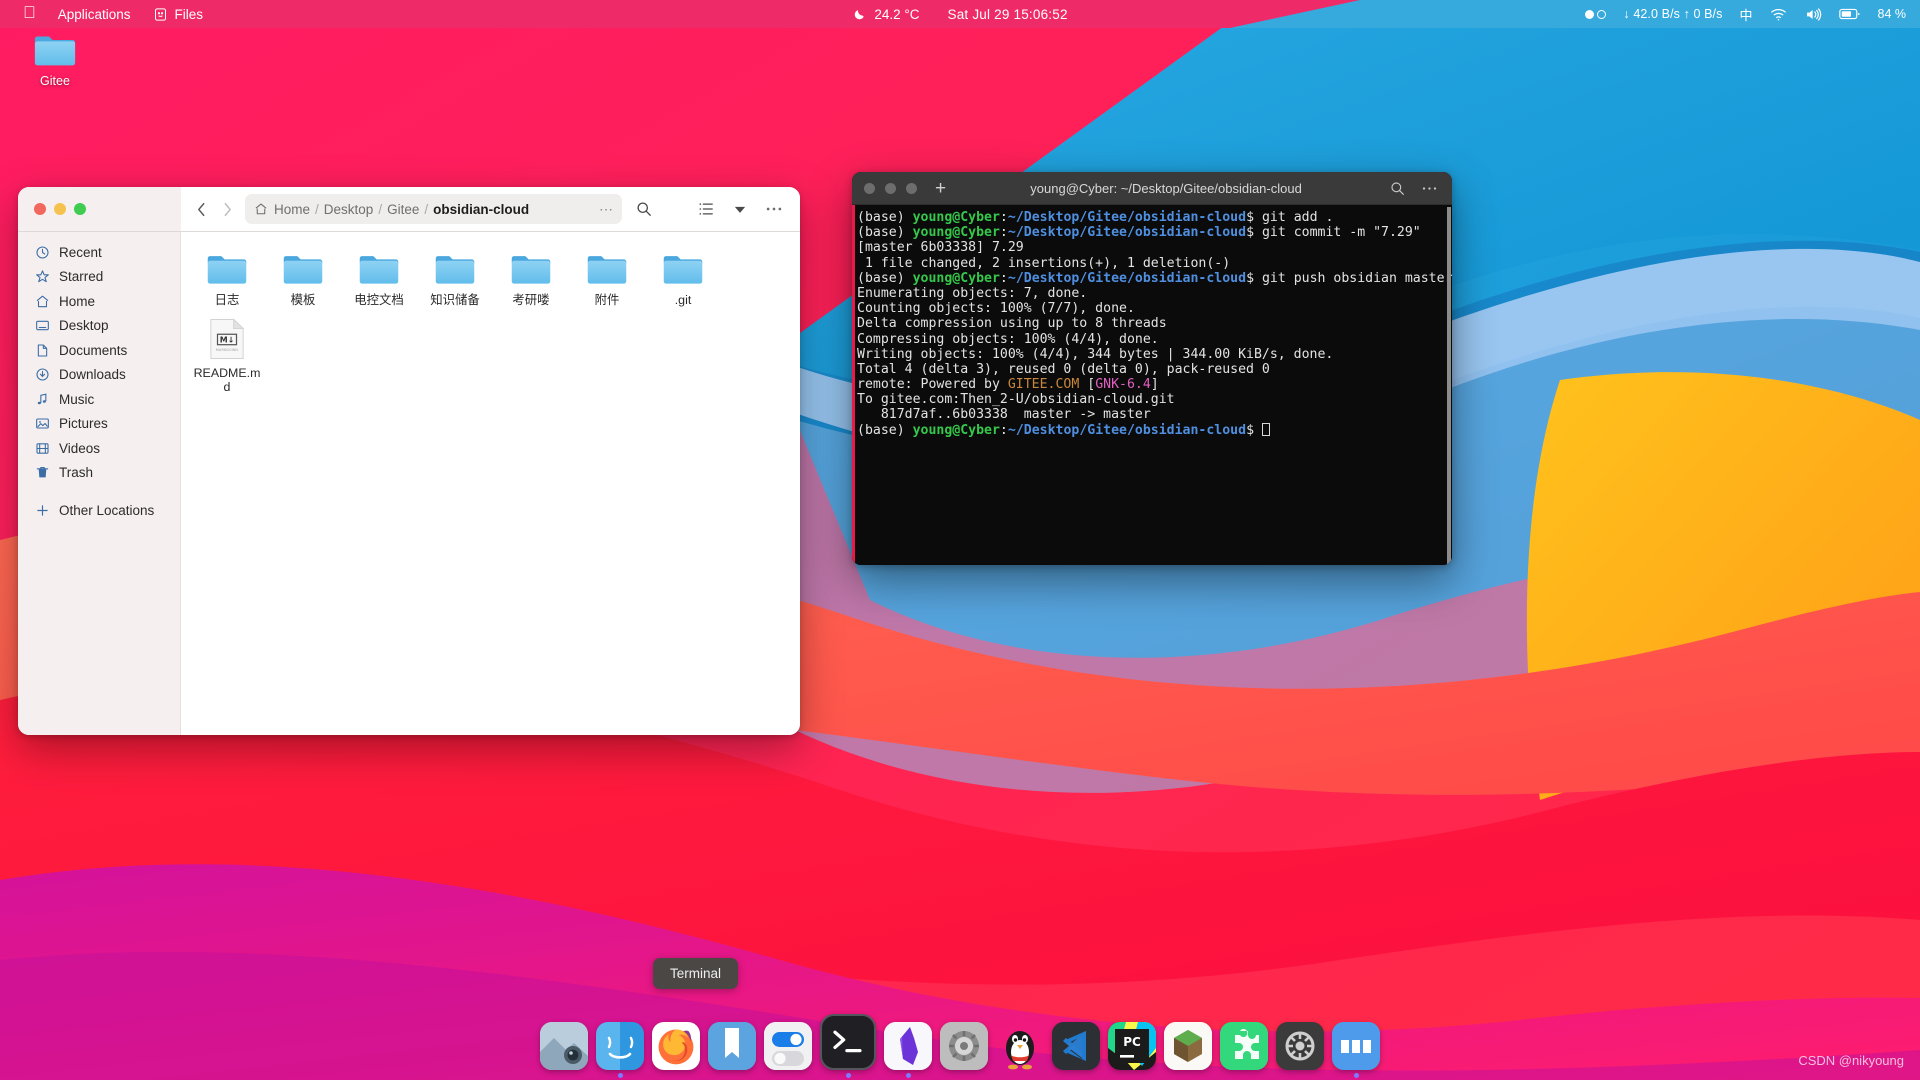  What do you see at coordinates (227, 380) in the screenshot?
I see `file-name: README.md` at bounding box center [227, 380].